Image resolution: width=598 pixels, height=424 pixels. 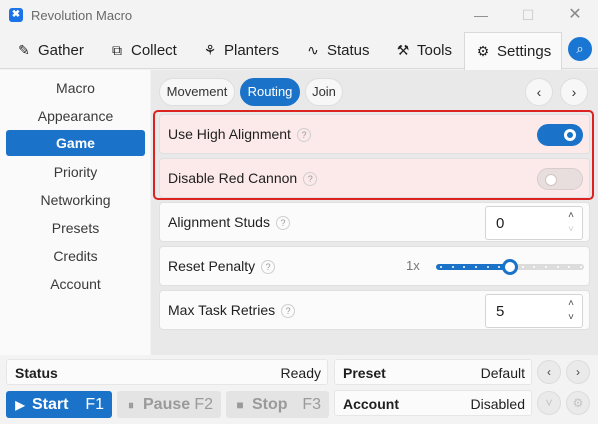 I want to click on wand-icon: ✎, so click(x=24, y=50).